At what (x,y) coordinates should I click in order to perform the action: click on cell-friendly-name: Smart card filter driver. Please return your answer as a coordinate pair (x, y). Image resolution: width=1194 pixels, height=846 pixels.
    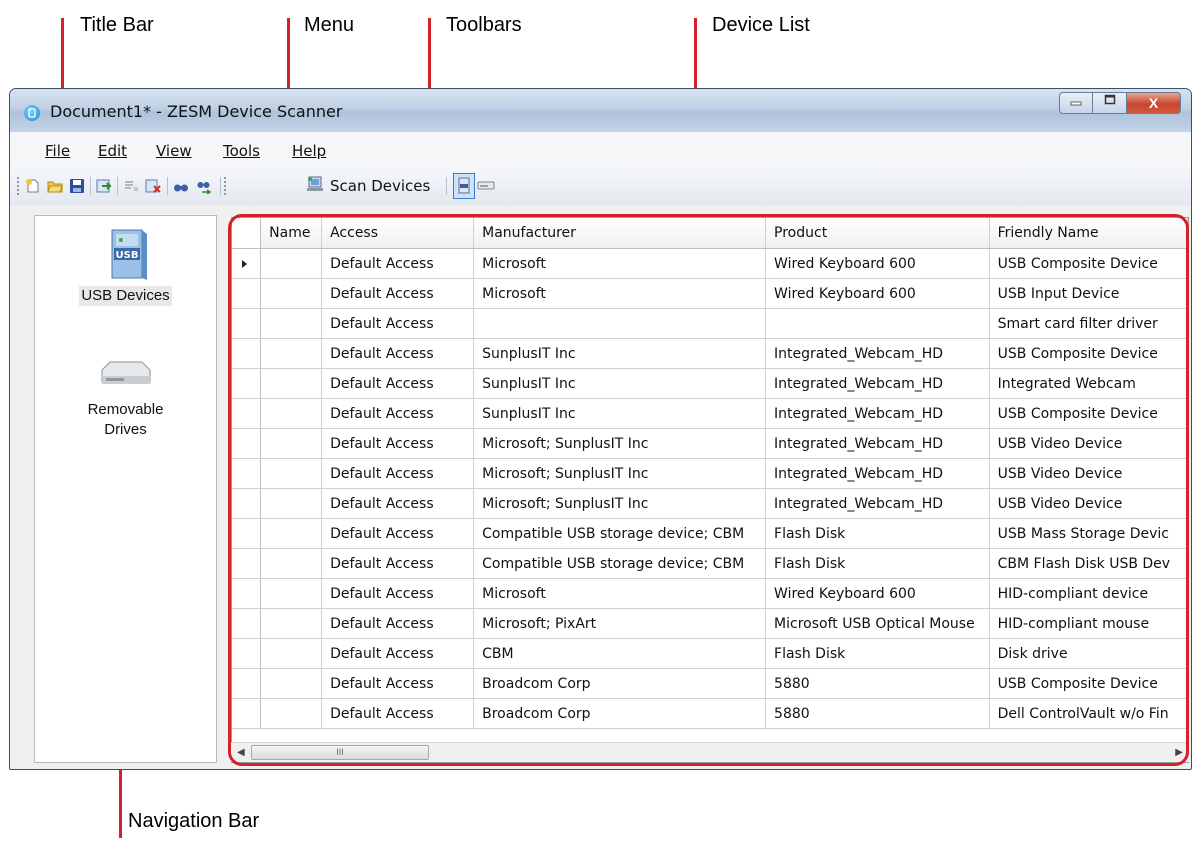
    Looking at the image, I should click on (1088, 323).